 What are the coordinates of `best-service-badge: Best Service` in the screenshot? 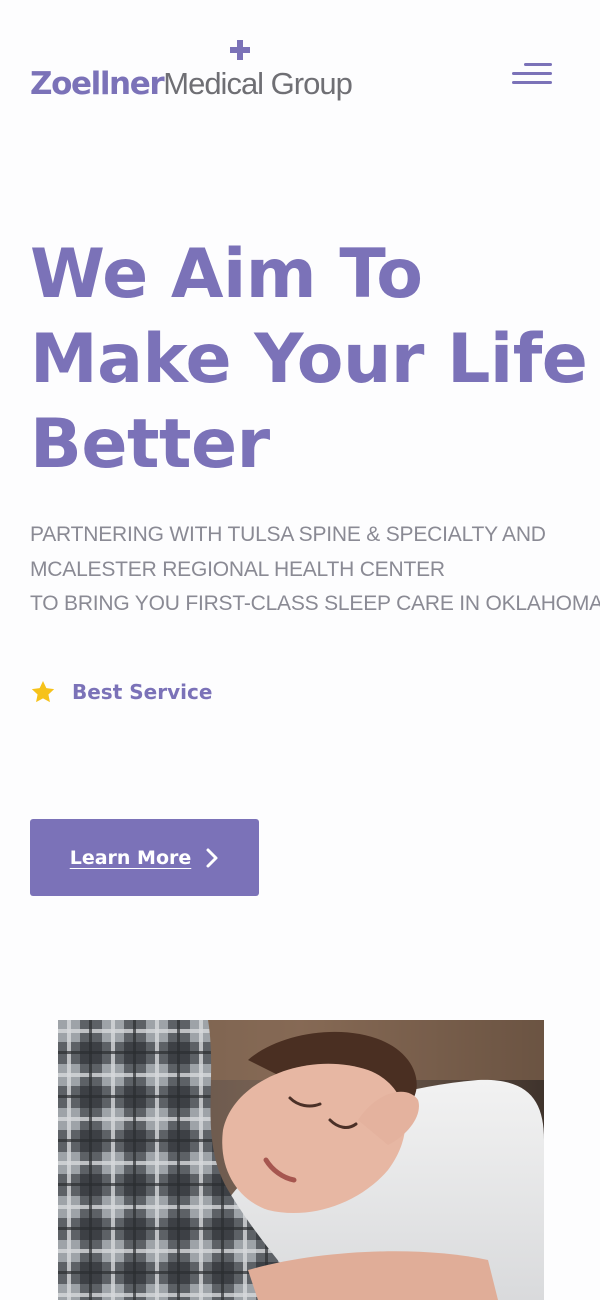 It's located at (121, 692).